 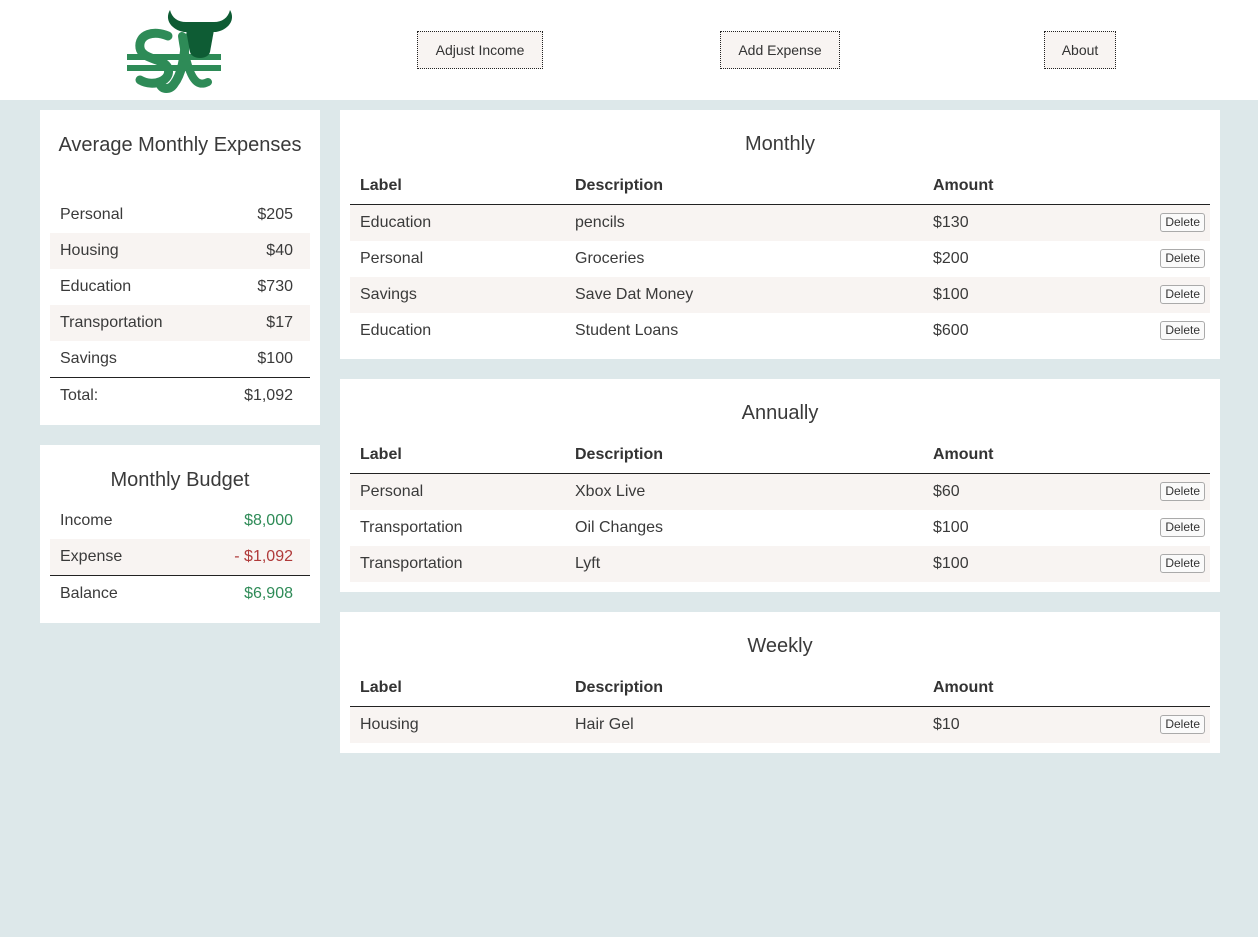 I want to click on category-row: Savings $100, so click(x=180, y=359).